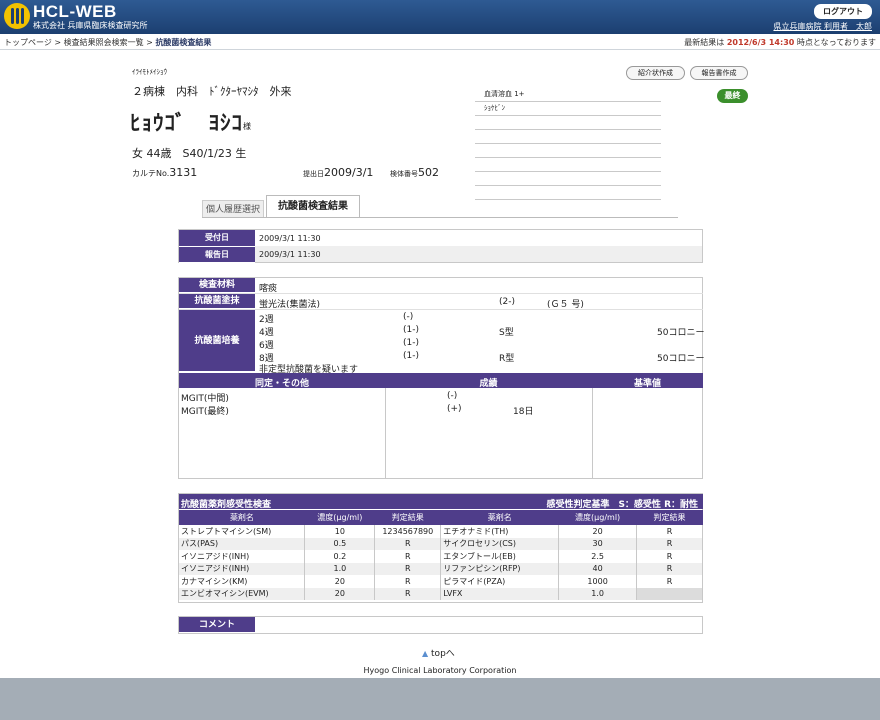 This screenshot has width=880, height=720. Describe the element at coordinates (183, 42) in the screenshot. I see `breadcrumb-current: 抗酸菌検査結果` at that location.